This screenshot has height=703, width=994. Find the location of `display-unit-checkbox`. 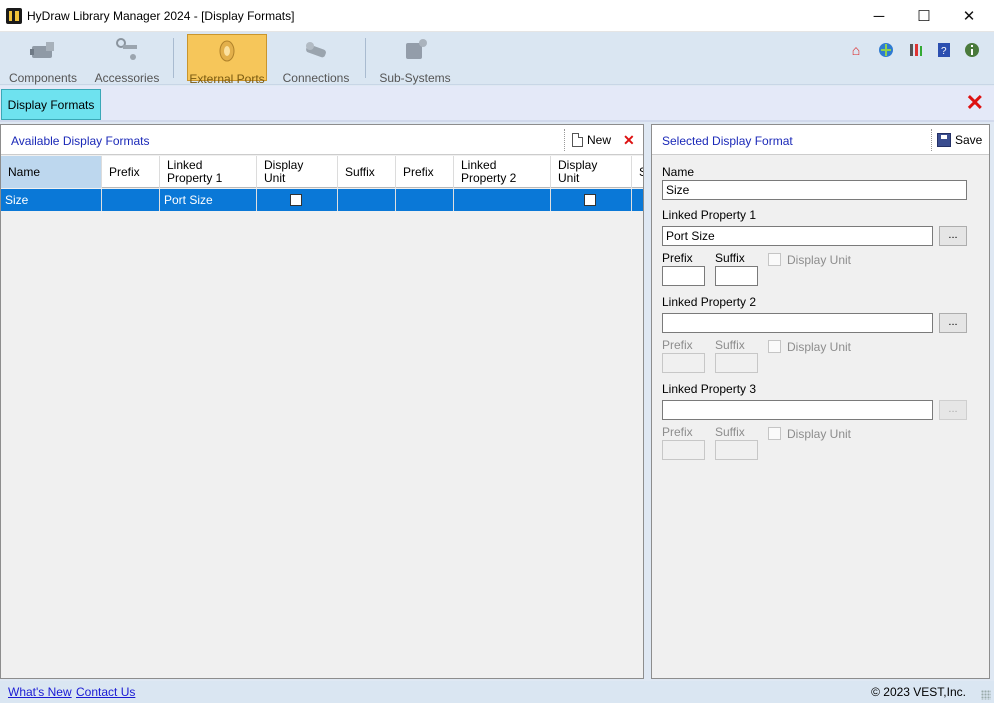

display-unit-checkbox is located at coordinates (296, 200).